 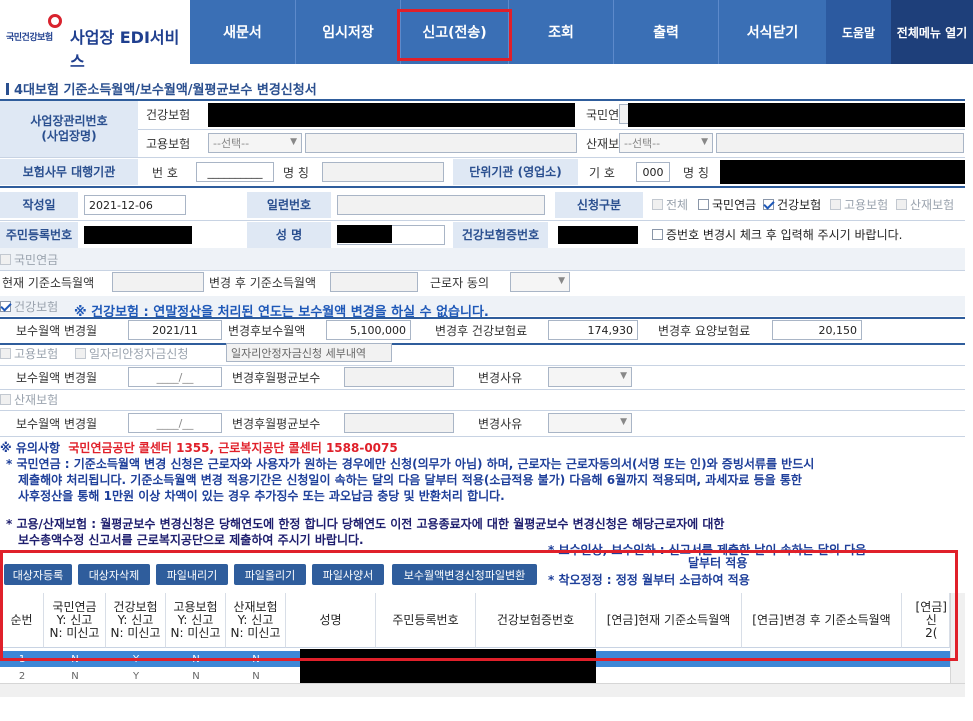 I want to click on agent-number-label: 번 호, so click(x=165, y=172).